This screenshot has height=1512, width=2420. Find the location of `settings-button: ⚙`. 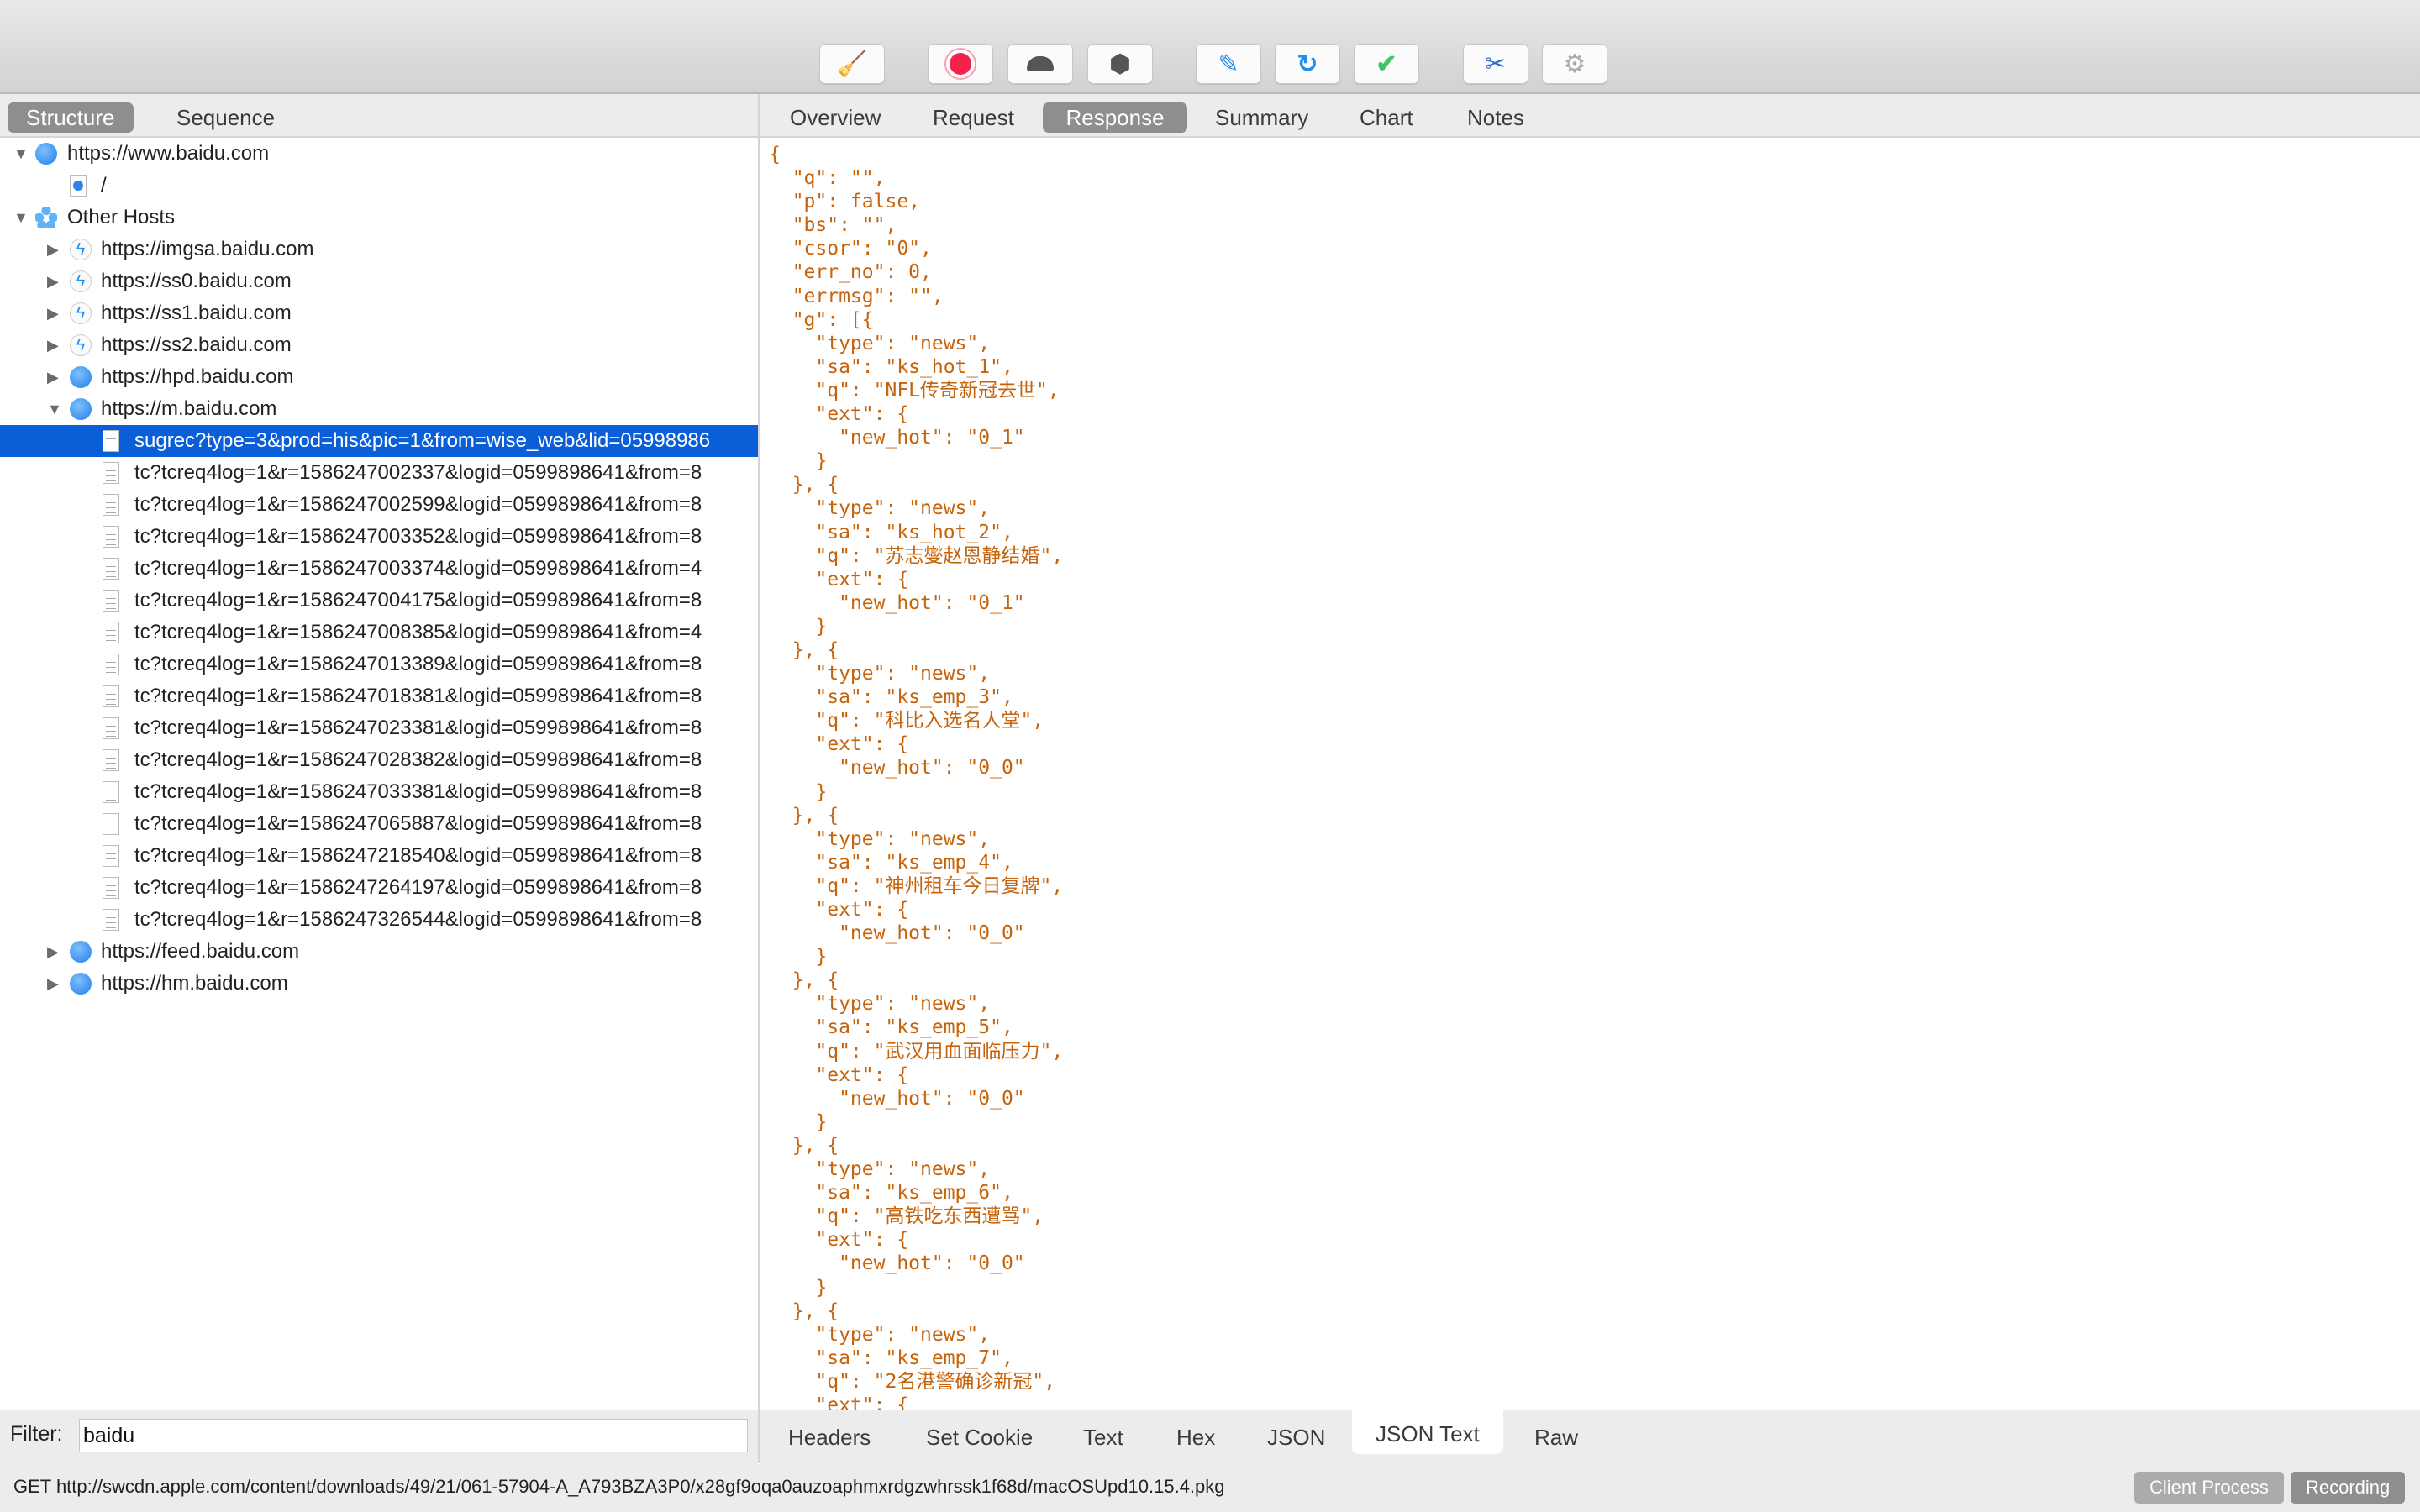

settings-button: ⚙ is located at coordinates (1574, 64).